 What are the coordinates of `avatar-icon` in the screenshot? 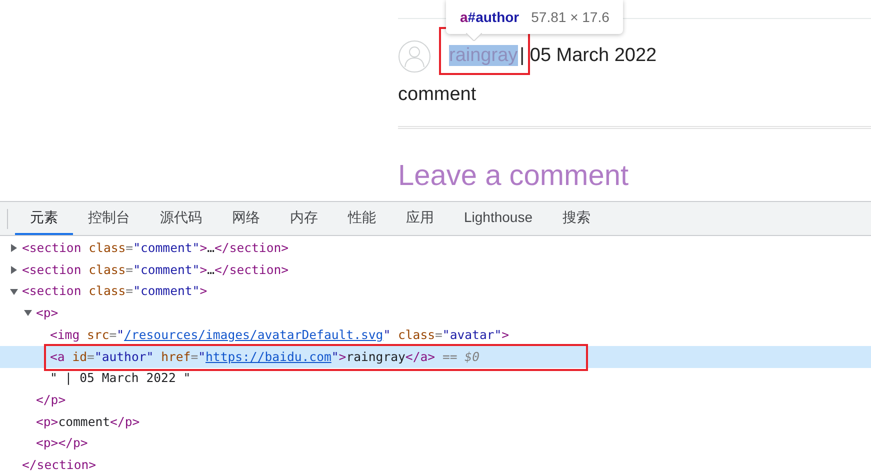 It's located at (414, 56).